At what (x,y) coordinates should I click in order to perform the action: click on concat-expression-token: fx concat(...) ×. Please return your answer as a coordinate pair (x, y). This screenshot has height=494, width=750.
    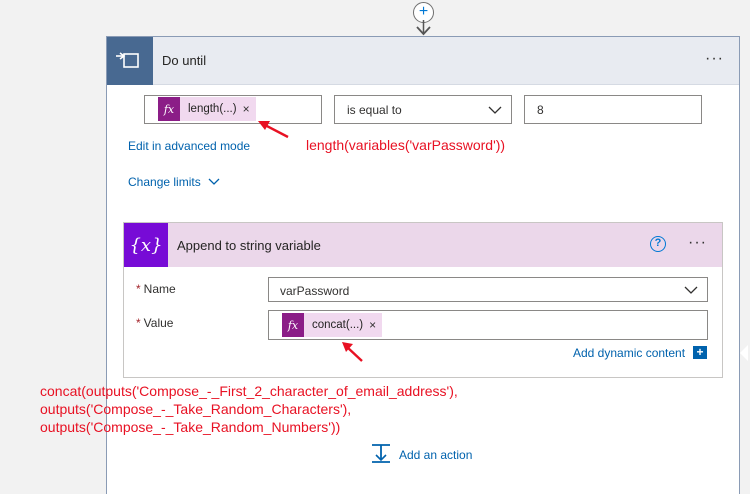
    Looking at the image, I should click on (332, 325).